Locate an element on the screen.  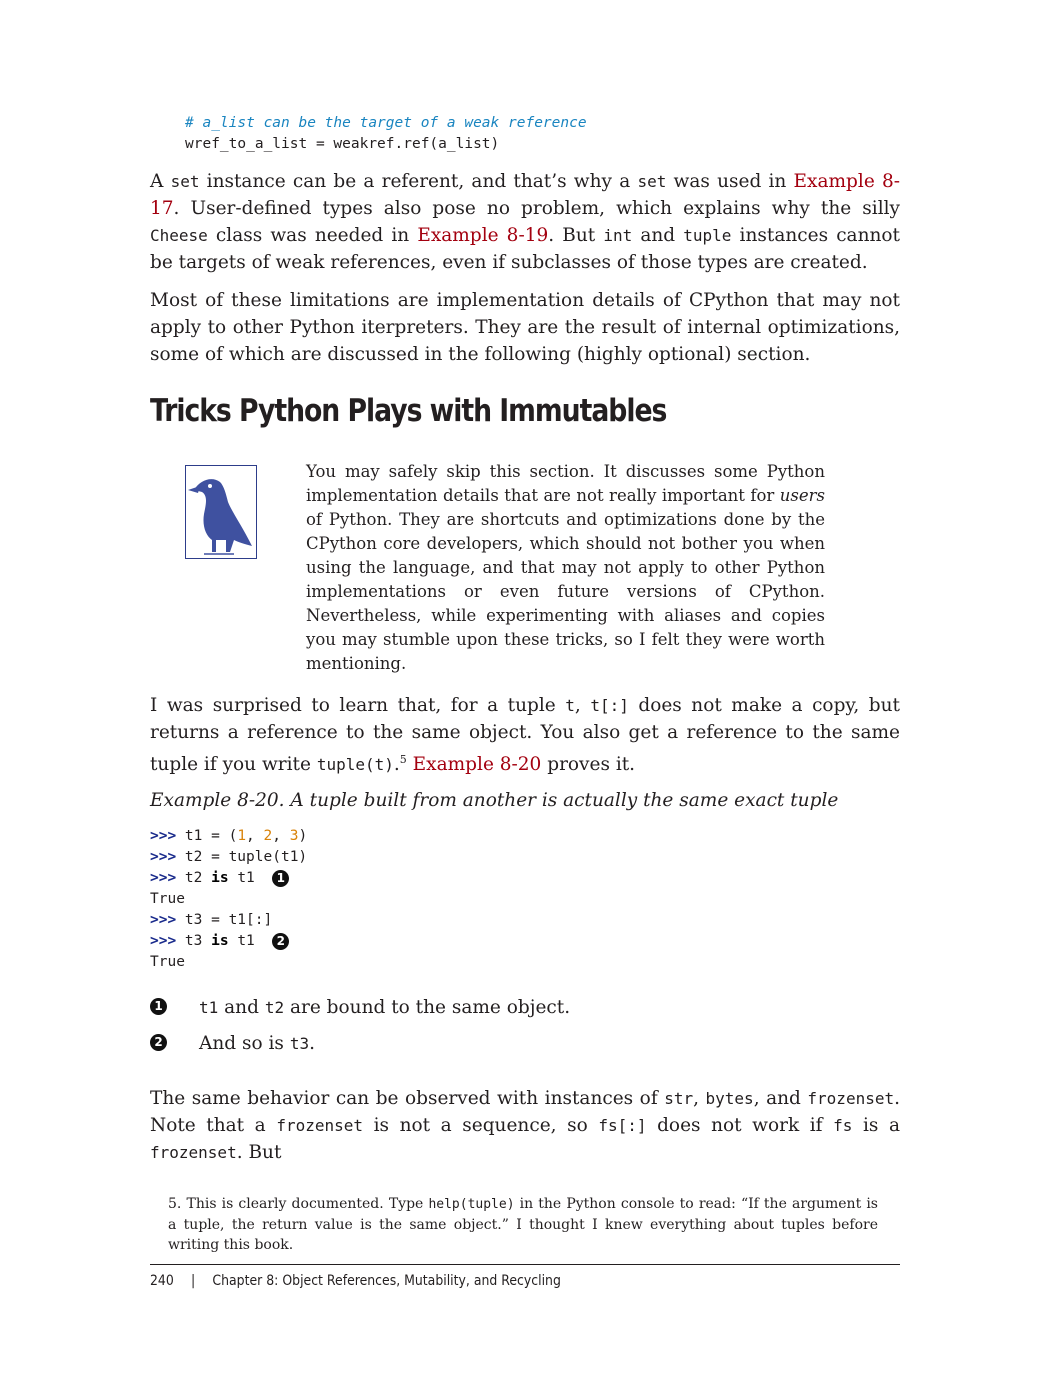
link-example-8-20: Example 8-20 is located at coordinates (477, 764).